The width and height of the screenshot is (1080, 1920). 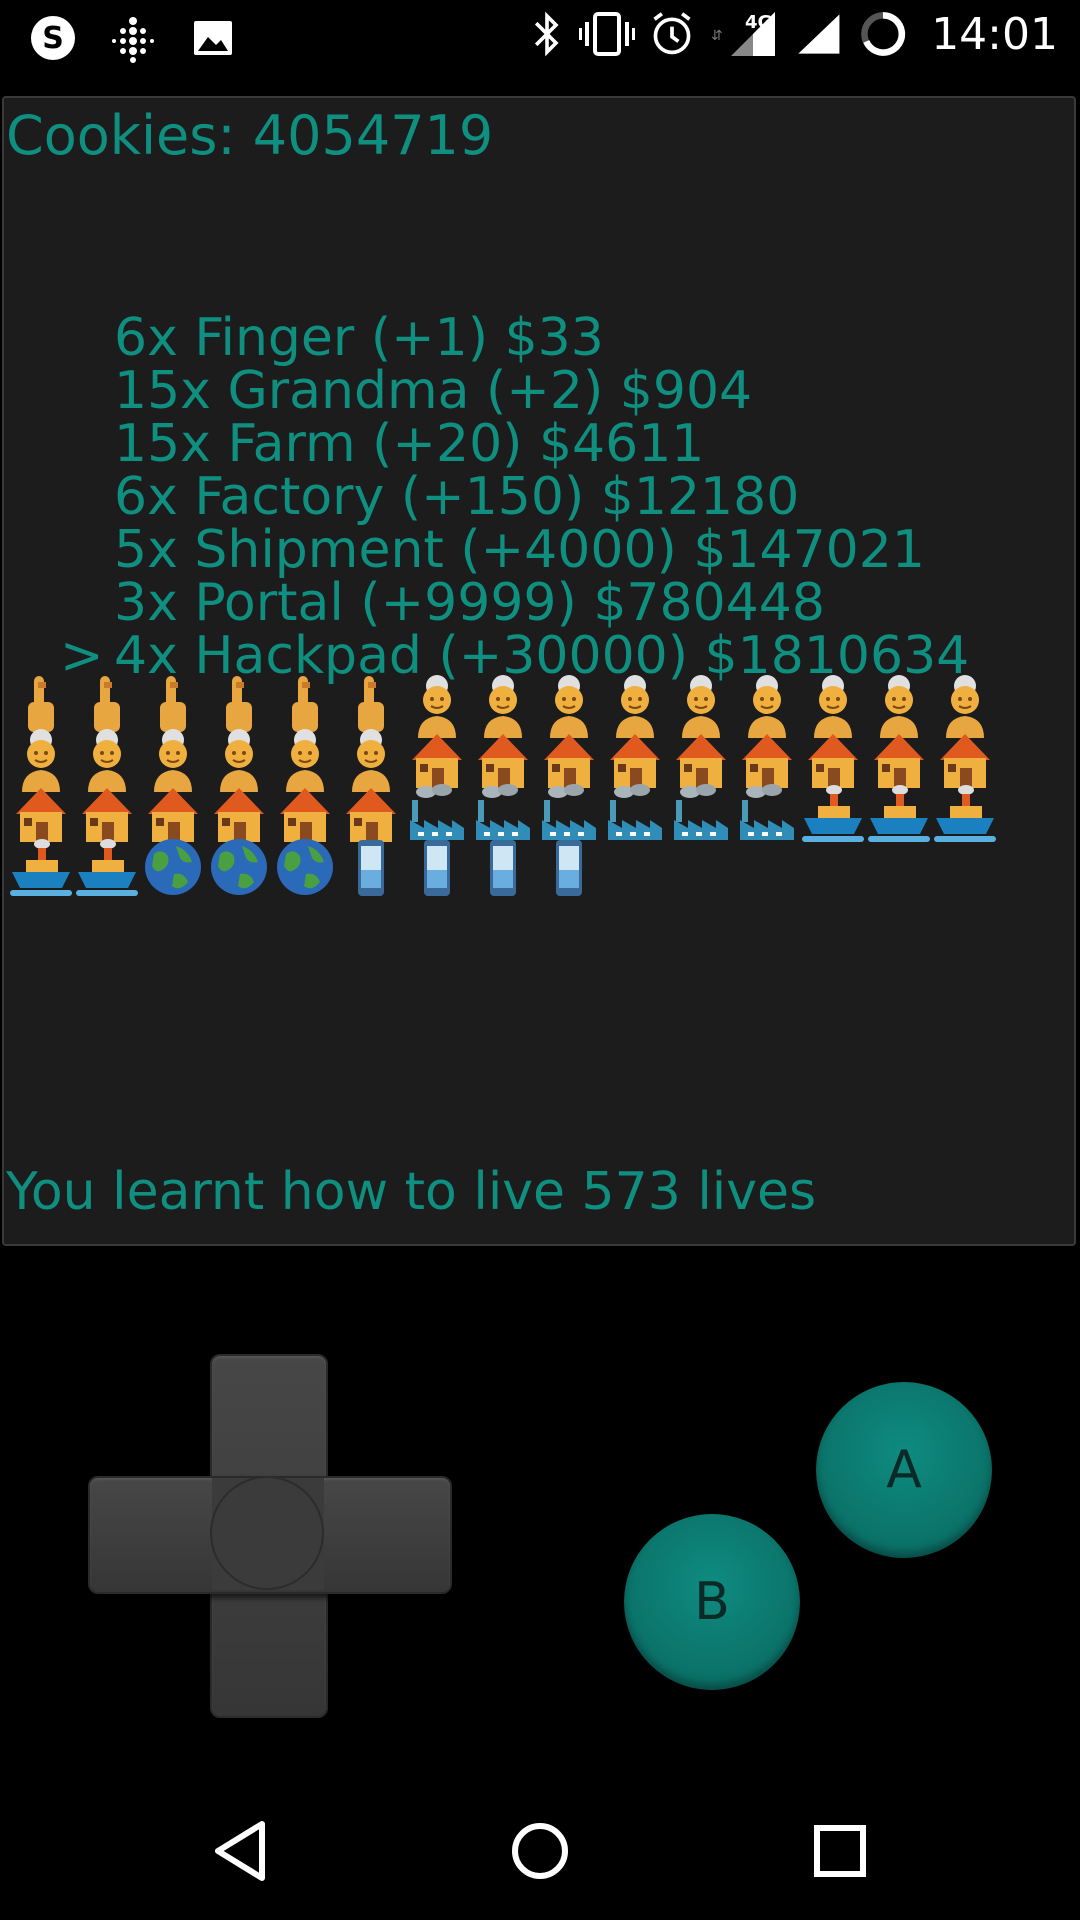 What do you see at coordinates (267, 1533) in the screenshot?
I see `dpad-center-ring` at bounding box center [267, 1533].